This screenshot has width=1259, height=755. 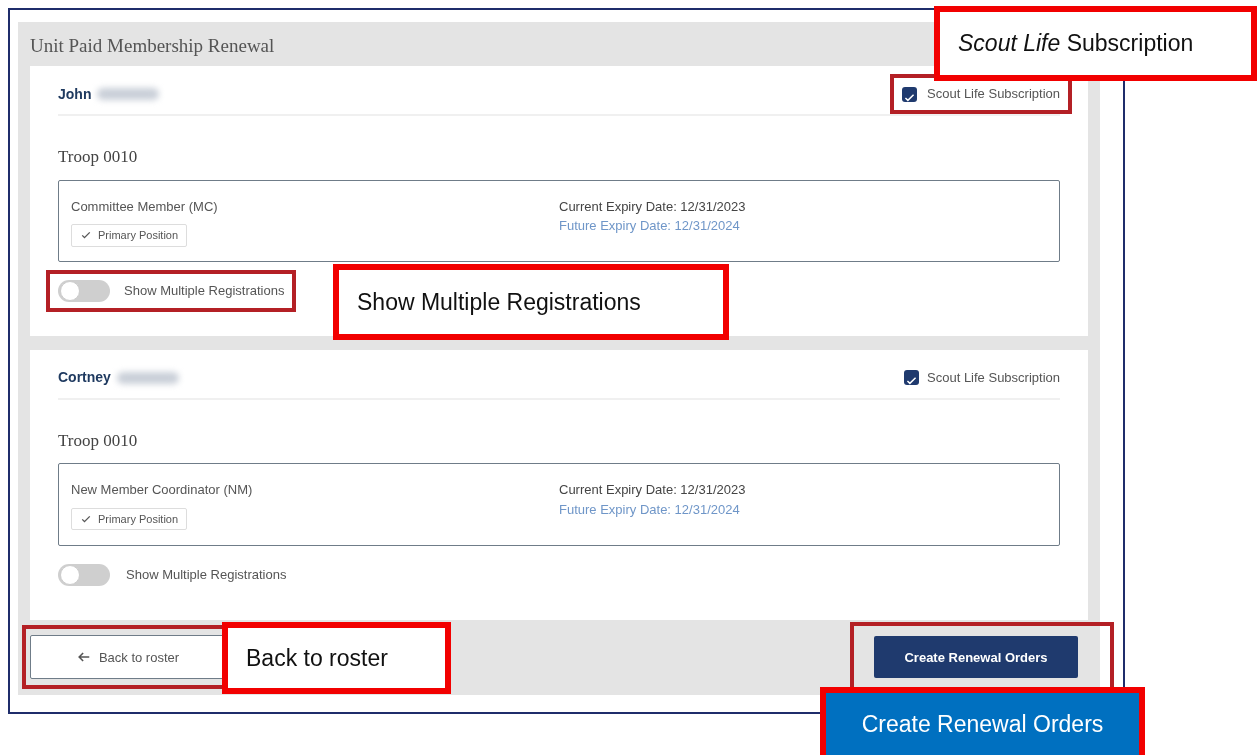 What do you see at coordinates (75, 94) in the screenshot?
I see `member-name: John` at bounding box center [75, 94].